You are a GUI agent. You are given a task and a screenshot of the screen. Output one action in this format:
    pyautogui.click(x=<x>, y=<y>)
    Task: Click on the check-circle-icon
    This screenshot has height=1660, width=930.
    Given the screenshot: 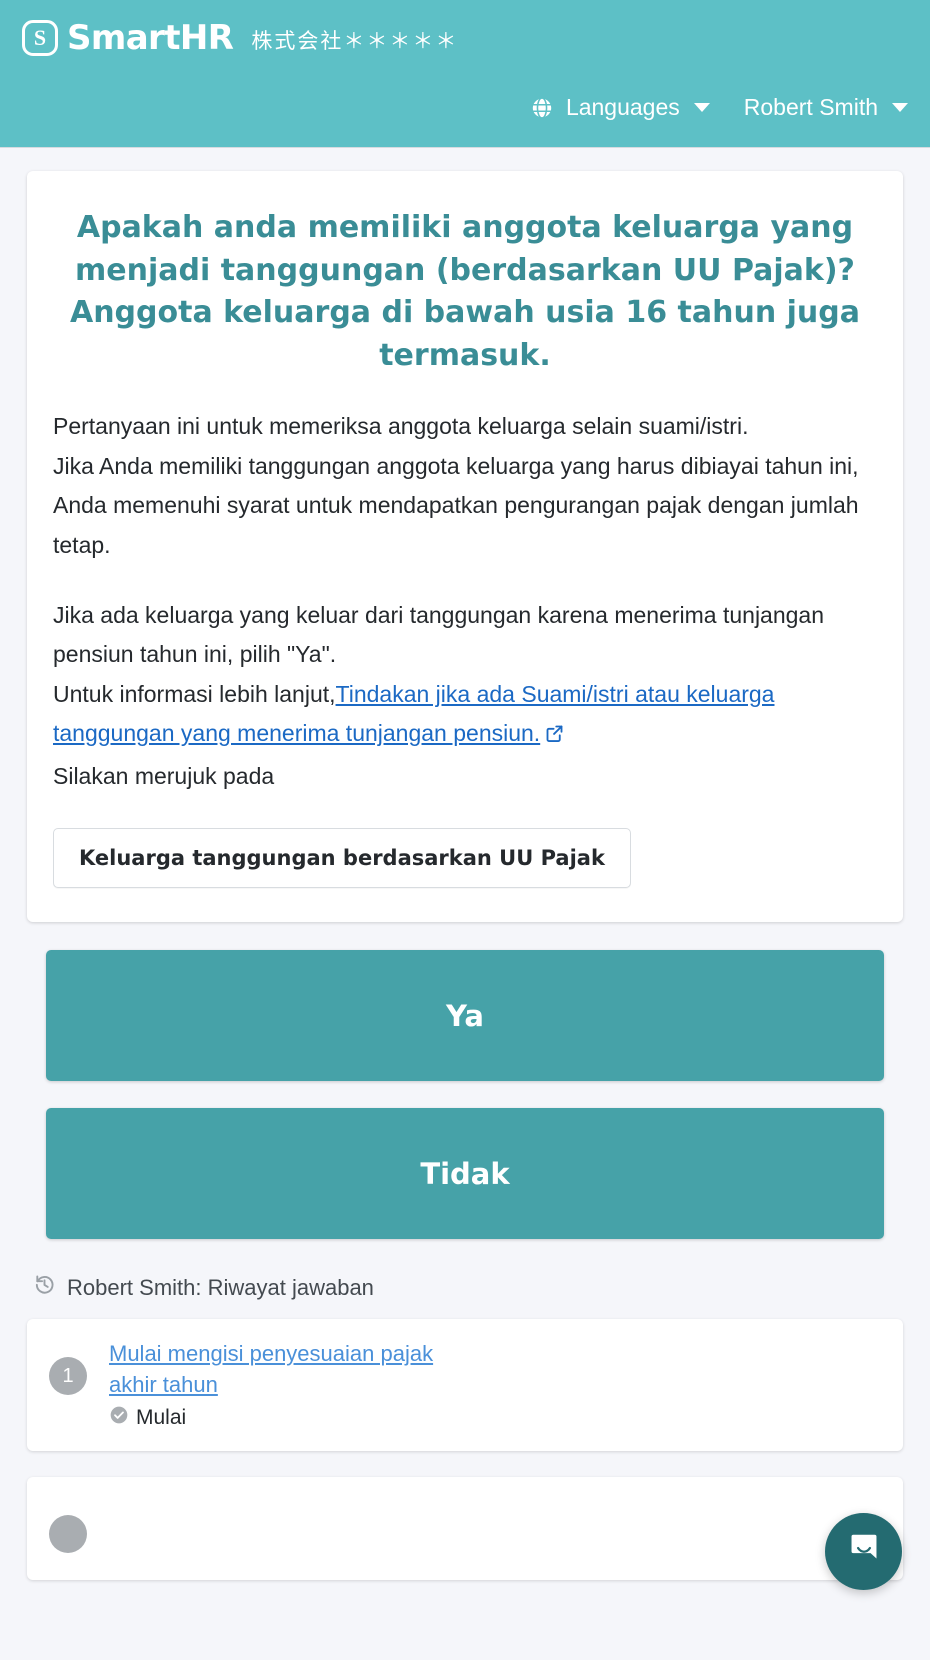 What is the action you would take?
    pyautogui.click(x=119, y=1418)
    